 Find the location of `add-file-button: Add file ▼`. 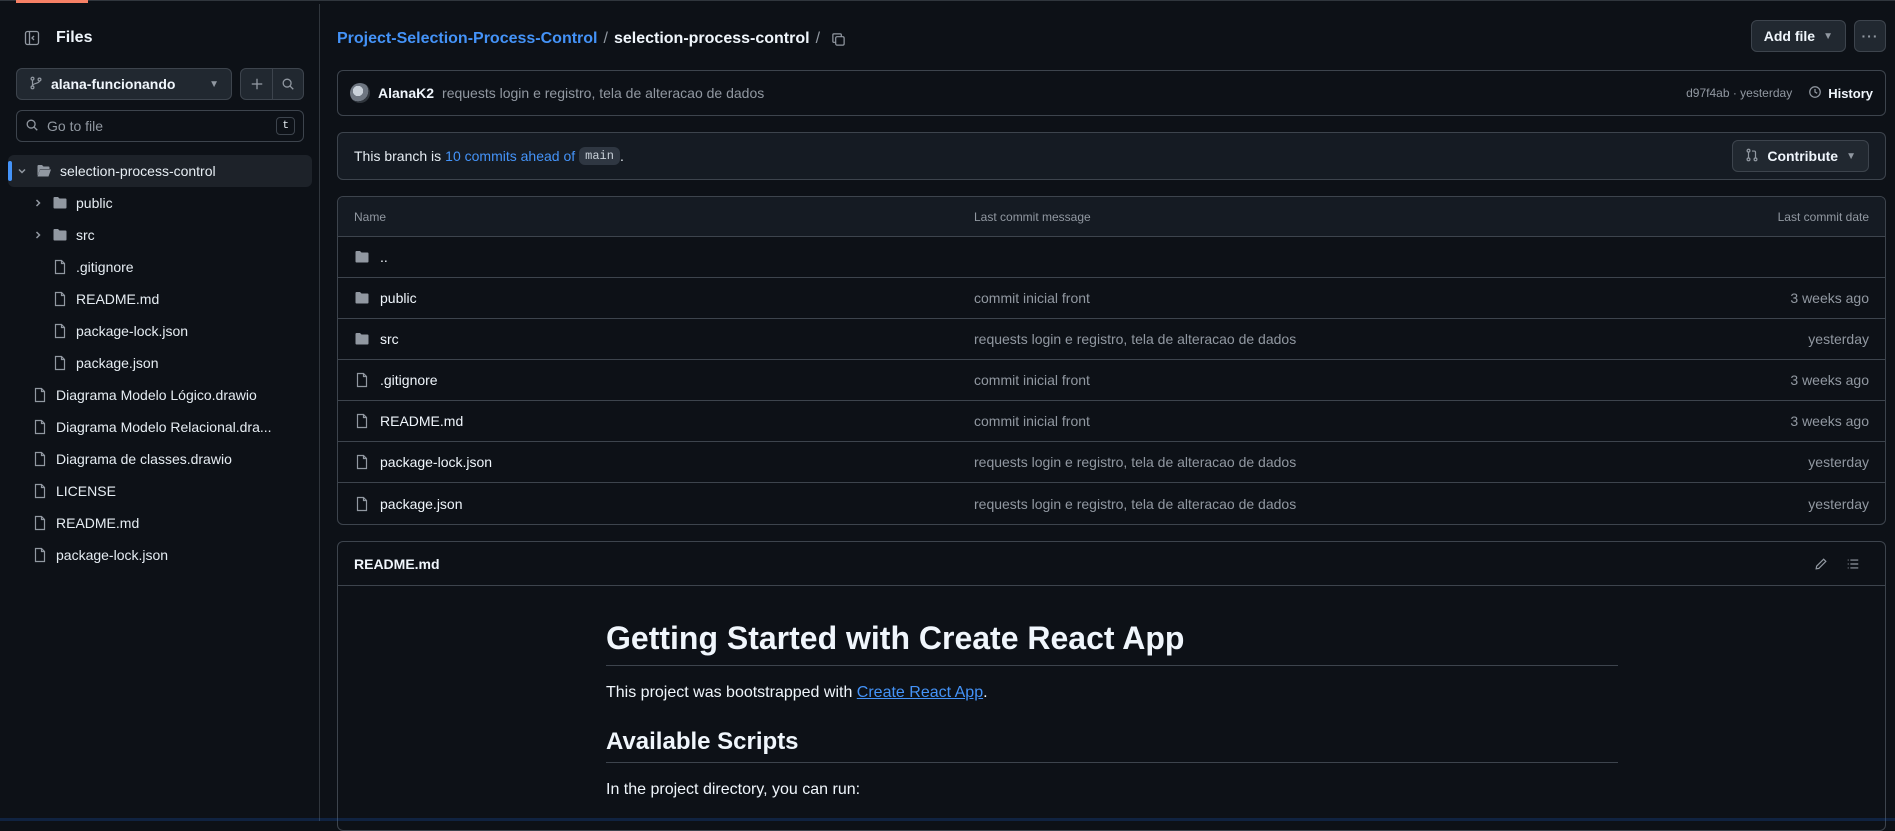

add-file-button: Add file ▼ is located at coordinates (1798, 36).